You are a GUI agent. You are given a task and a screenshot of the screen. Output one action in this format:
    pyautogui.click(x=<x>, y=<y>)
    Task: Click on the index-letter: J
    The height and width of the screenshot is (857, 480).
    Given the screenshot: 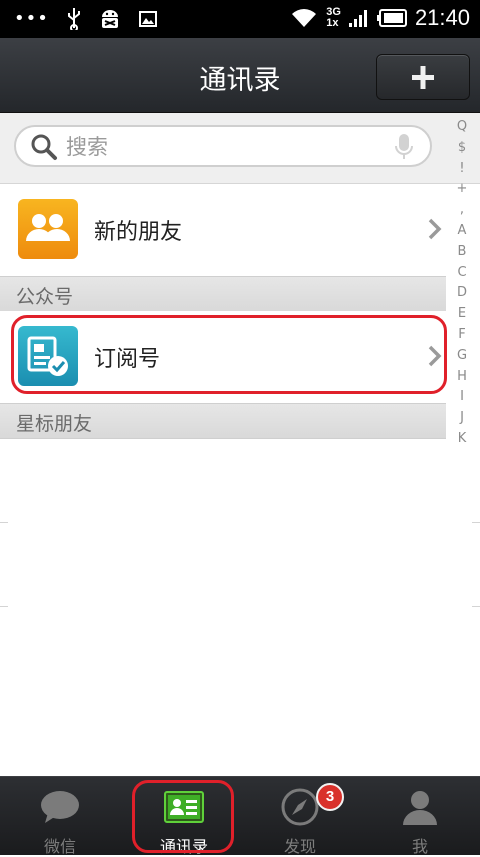 What is the action you would take?
    pyautogui.click(x=462, y=418)
    